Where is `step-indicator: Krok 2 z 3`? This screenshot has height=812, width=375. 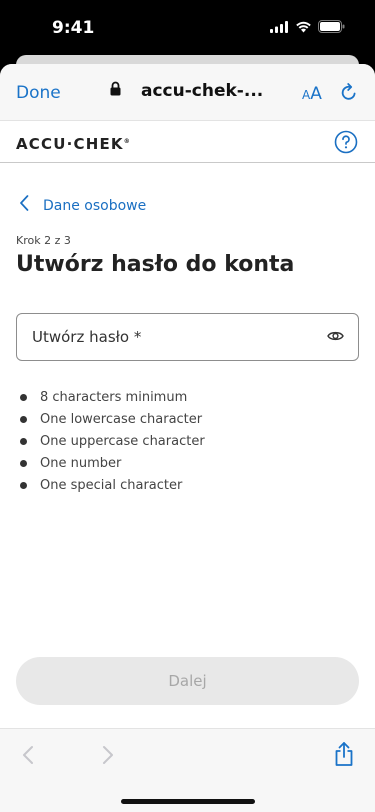 step-indicator: Krok 2 z 3 is located at coordinates (43, 240).